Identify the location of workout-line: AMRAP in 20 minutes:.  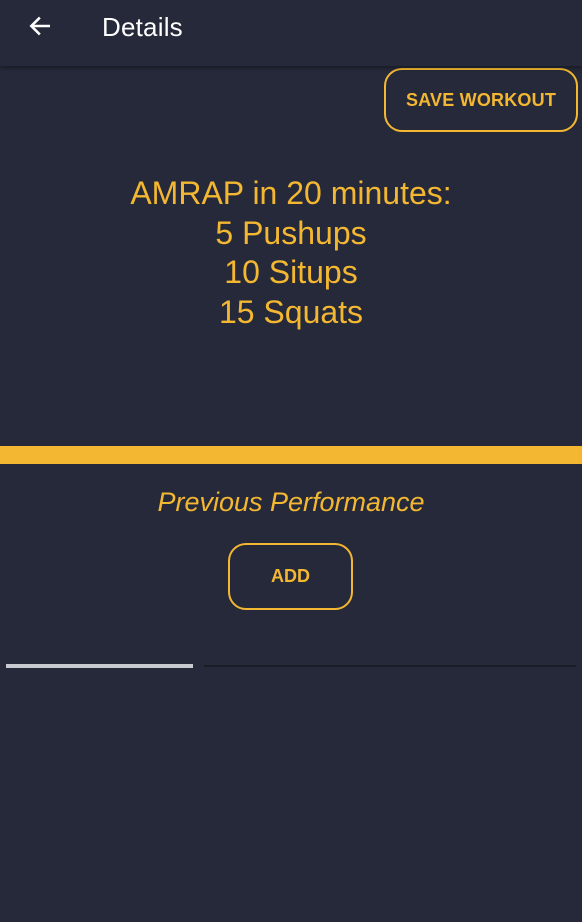
(291, 193).